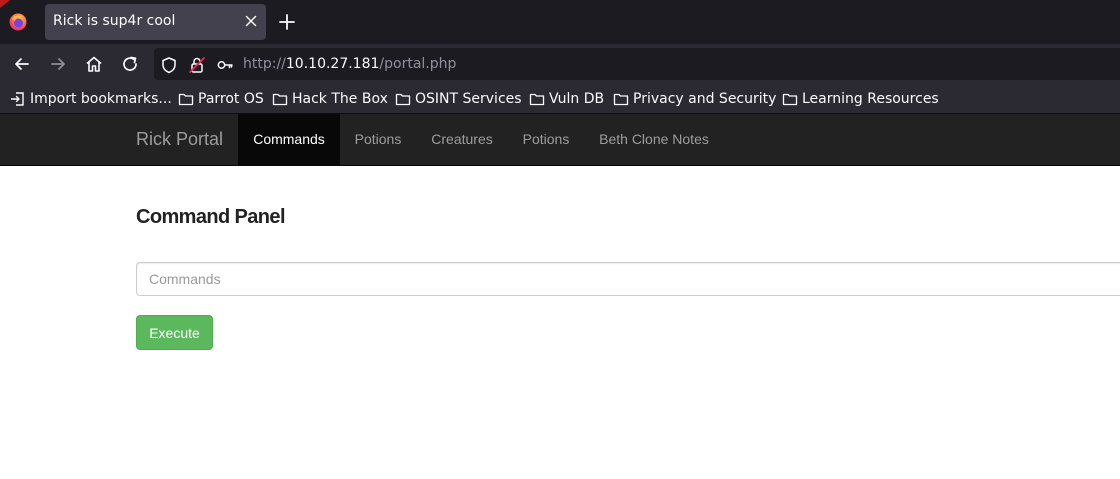 The image size is (1120, 479). I want to click on url-path: /portal.php, so click(418, 64).